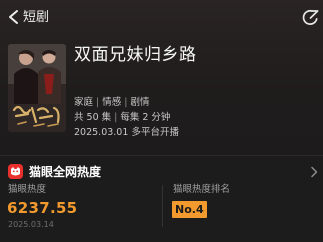 The image size is (323, 242). What do you see at coordinates (314, 172) in the screenshot?
I see `chevron-right-icon` at bounding box center [314, 172].